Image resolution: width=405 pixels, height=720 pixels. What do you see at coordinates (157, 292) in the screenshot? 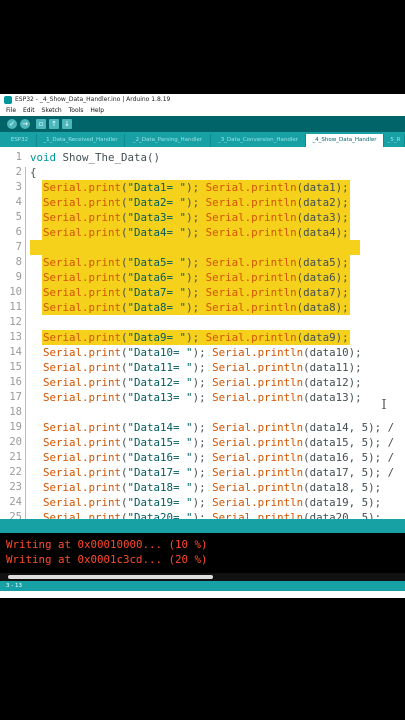
I see `string-token: "Data7= "` at bounding box center [157, 292].